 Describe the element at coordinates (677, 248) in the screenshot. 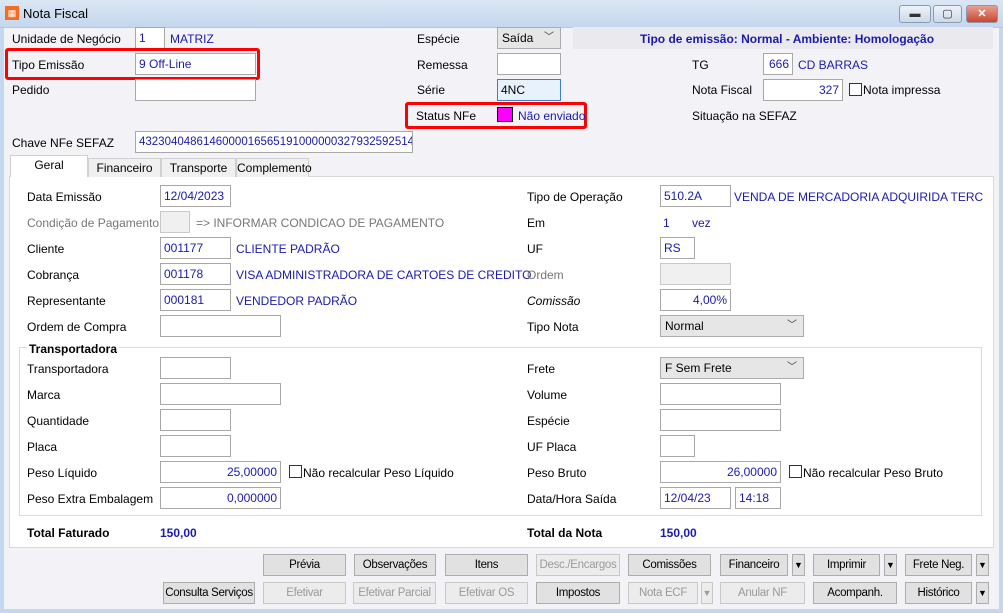

I see `uf-input: RS` at that location.